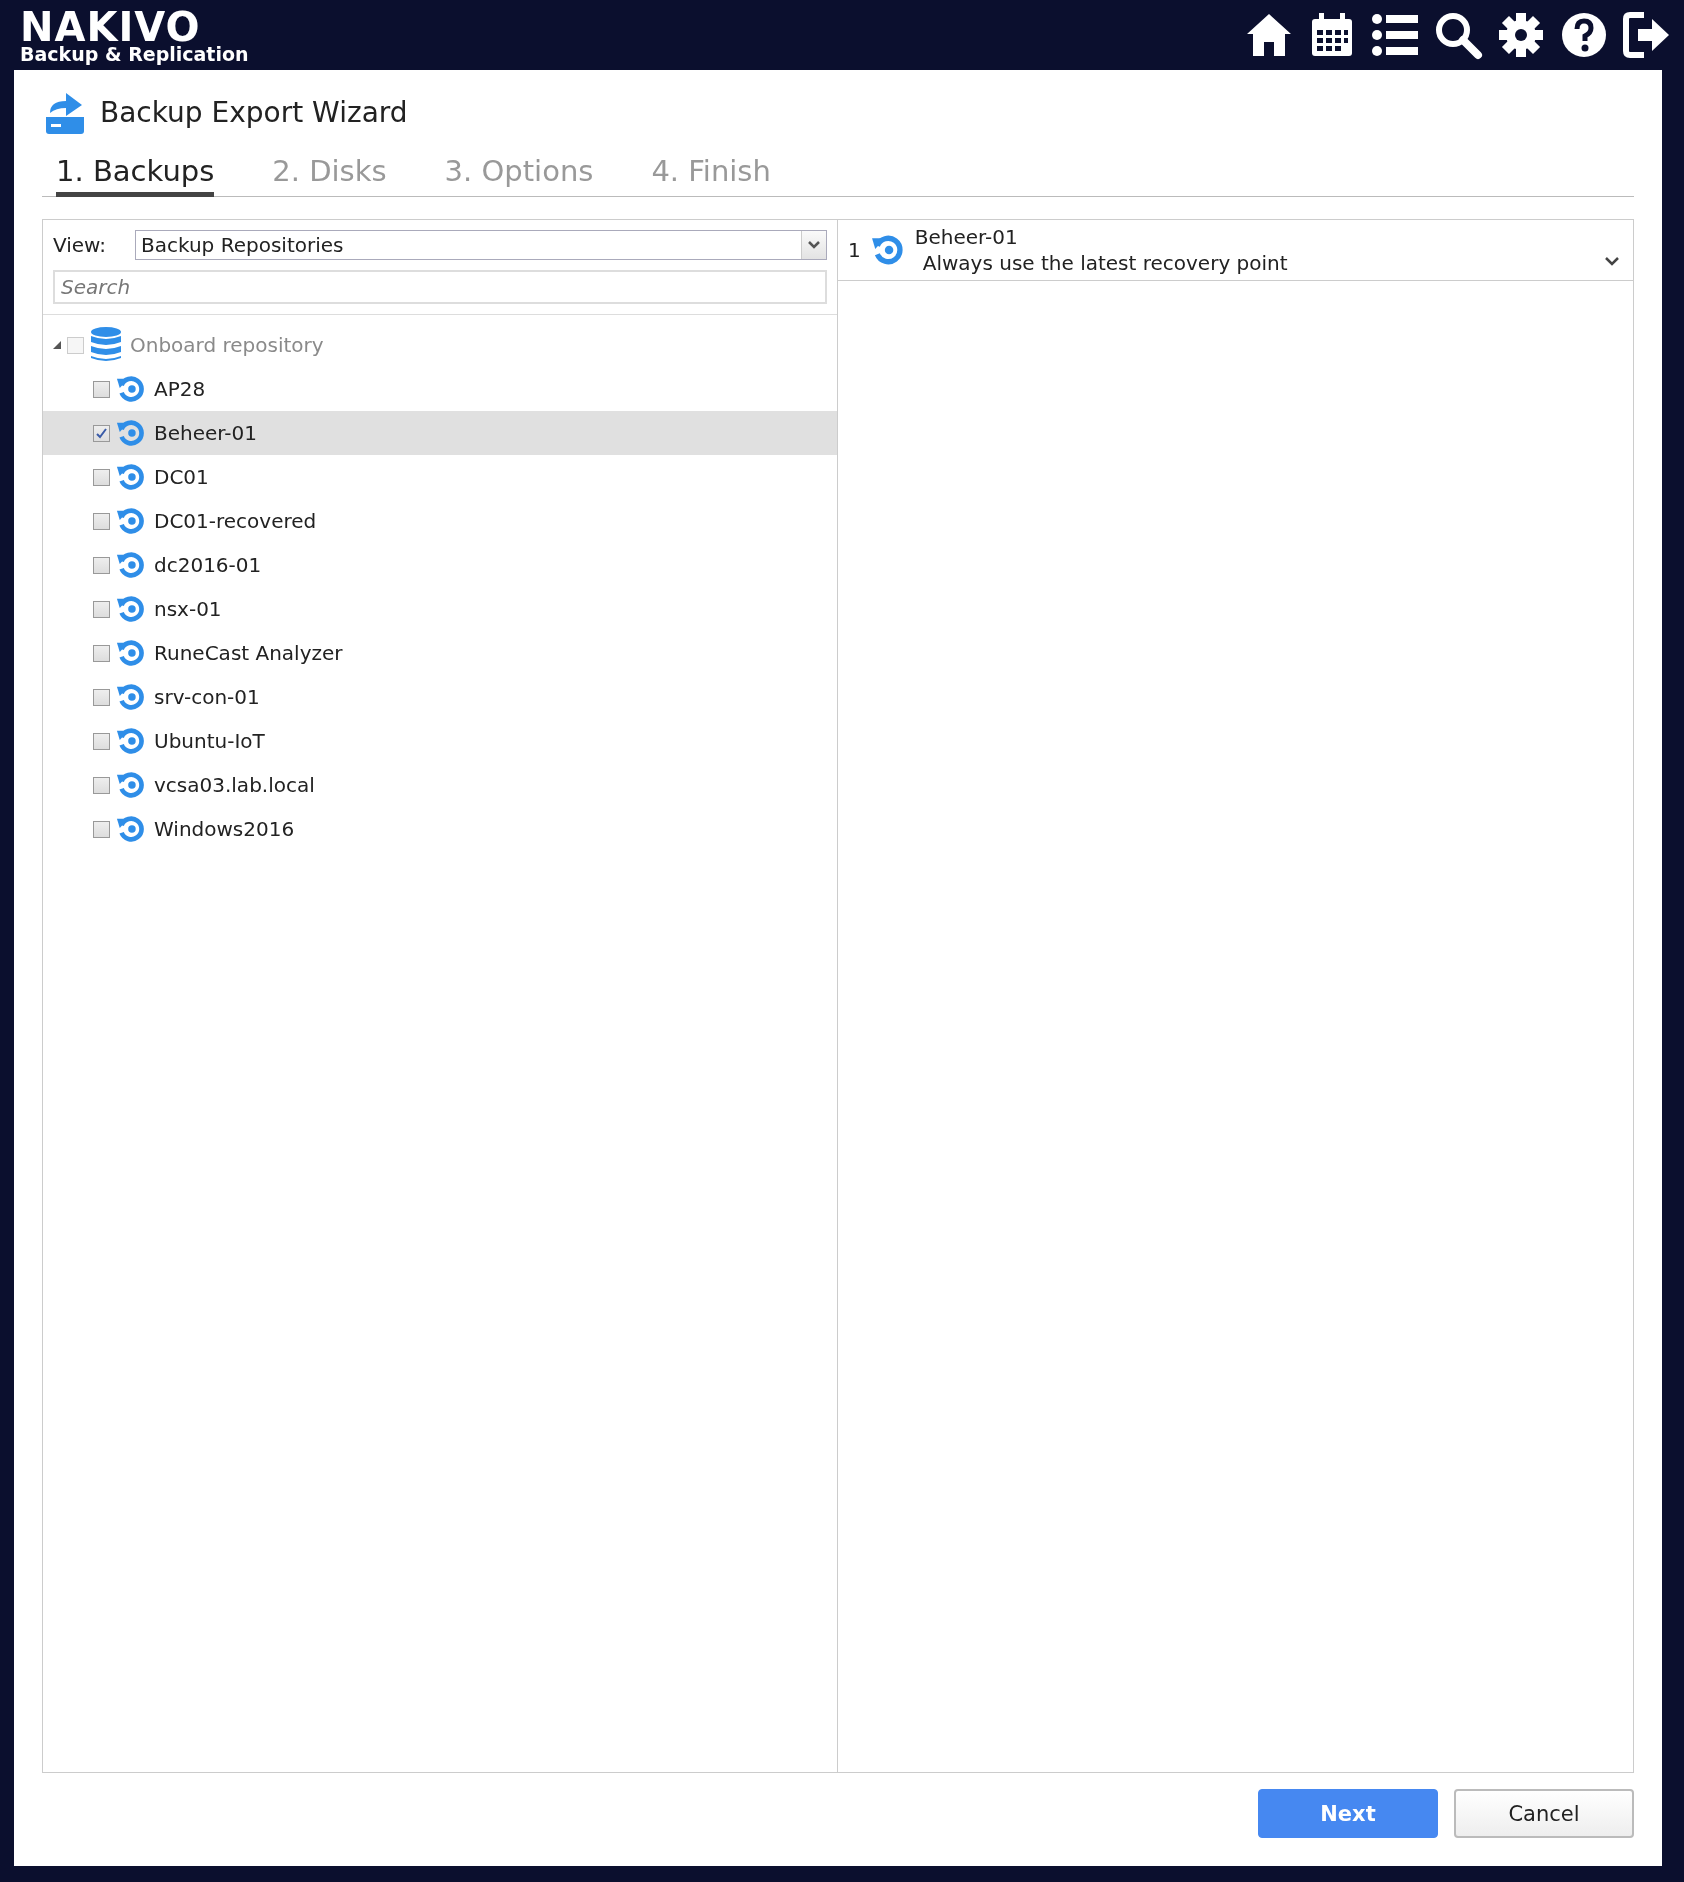 The height and width of the screenshot is (1882, 1684). I want to click on view-dropdown: Backup Repositories, so click(481, 245).